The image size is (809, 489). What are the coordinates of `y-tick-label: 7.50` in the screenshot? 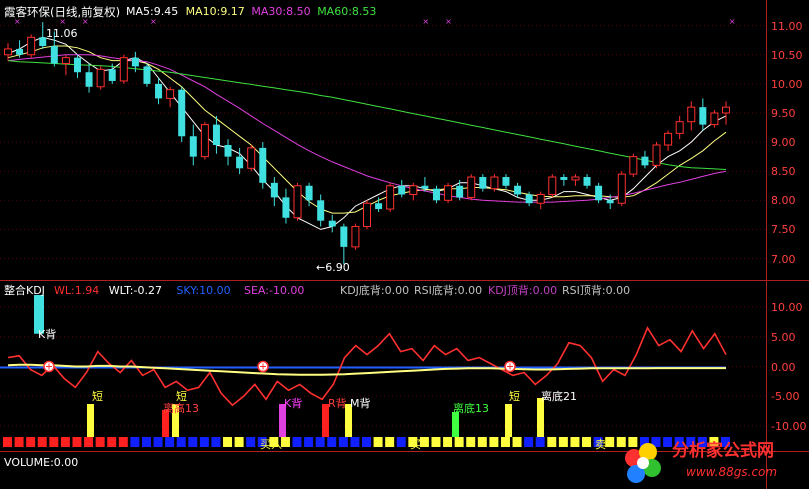 It's located at (783, 230).